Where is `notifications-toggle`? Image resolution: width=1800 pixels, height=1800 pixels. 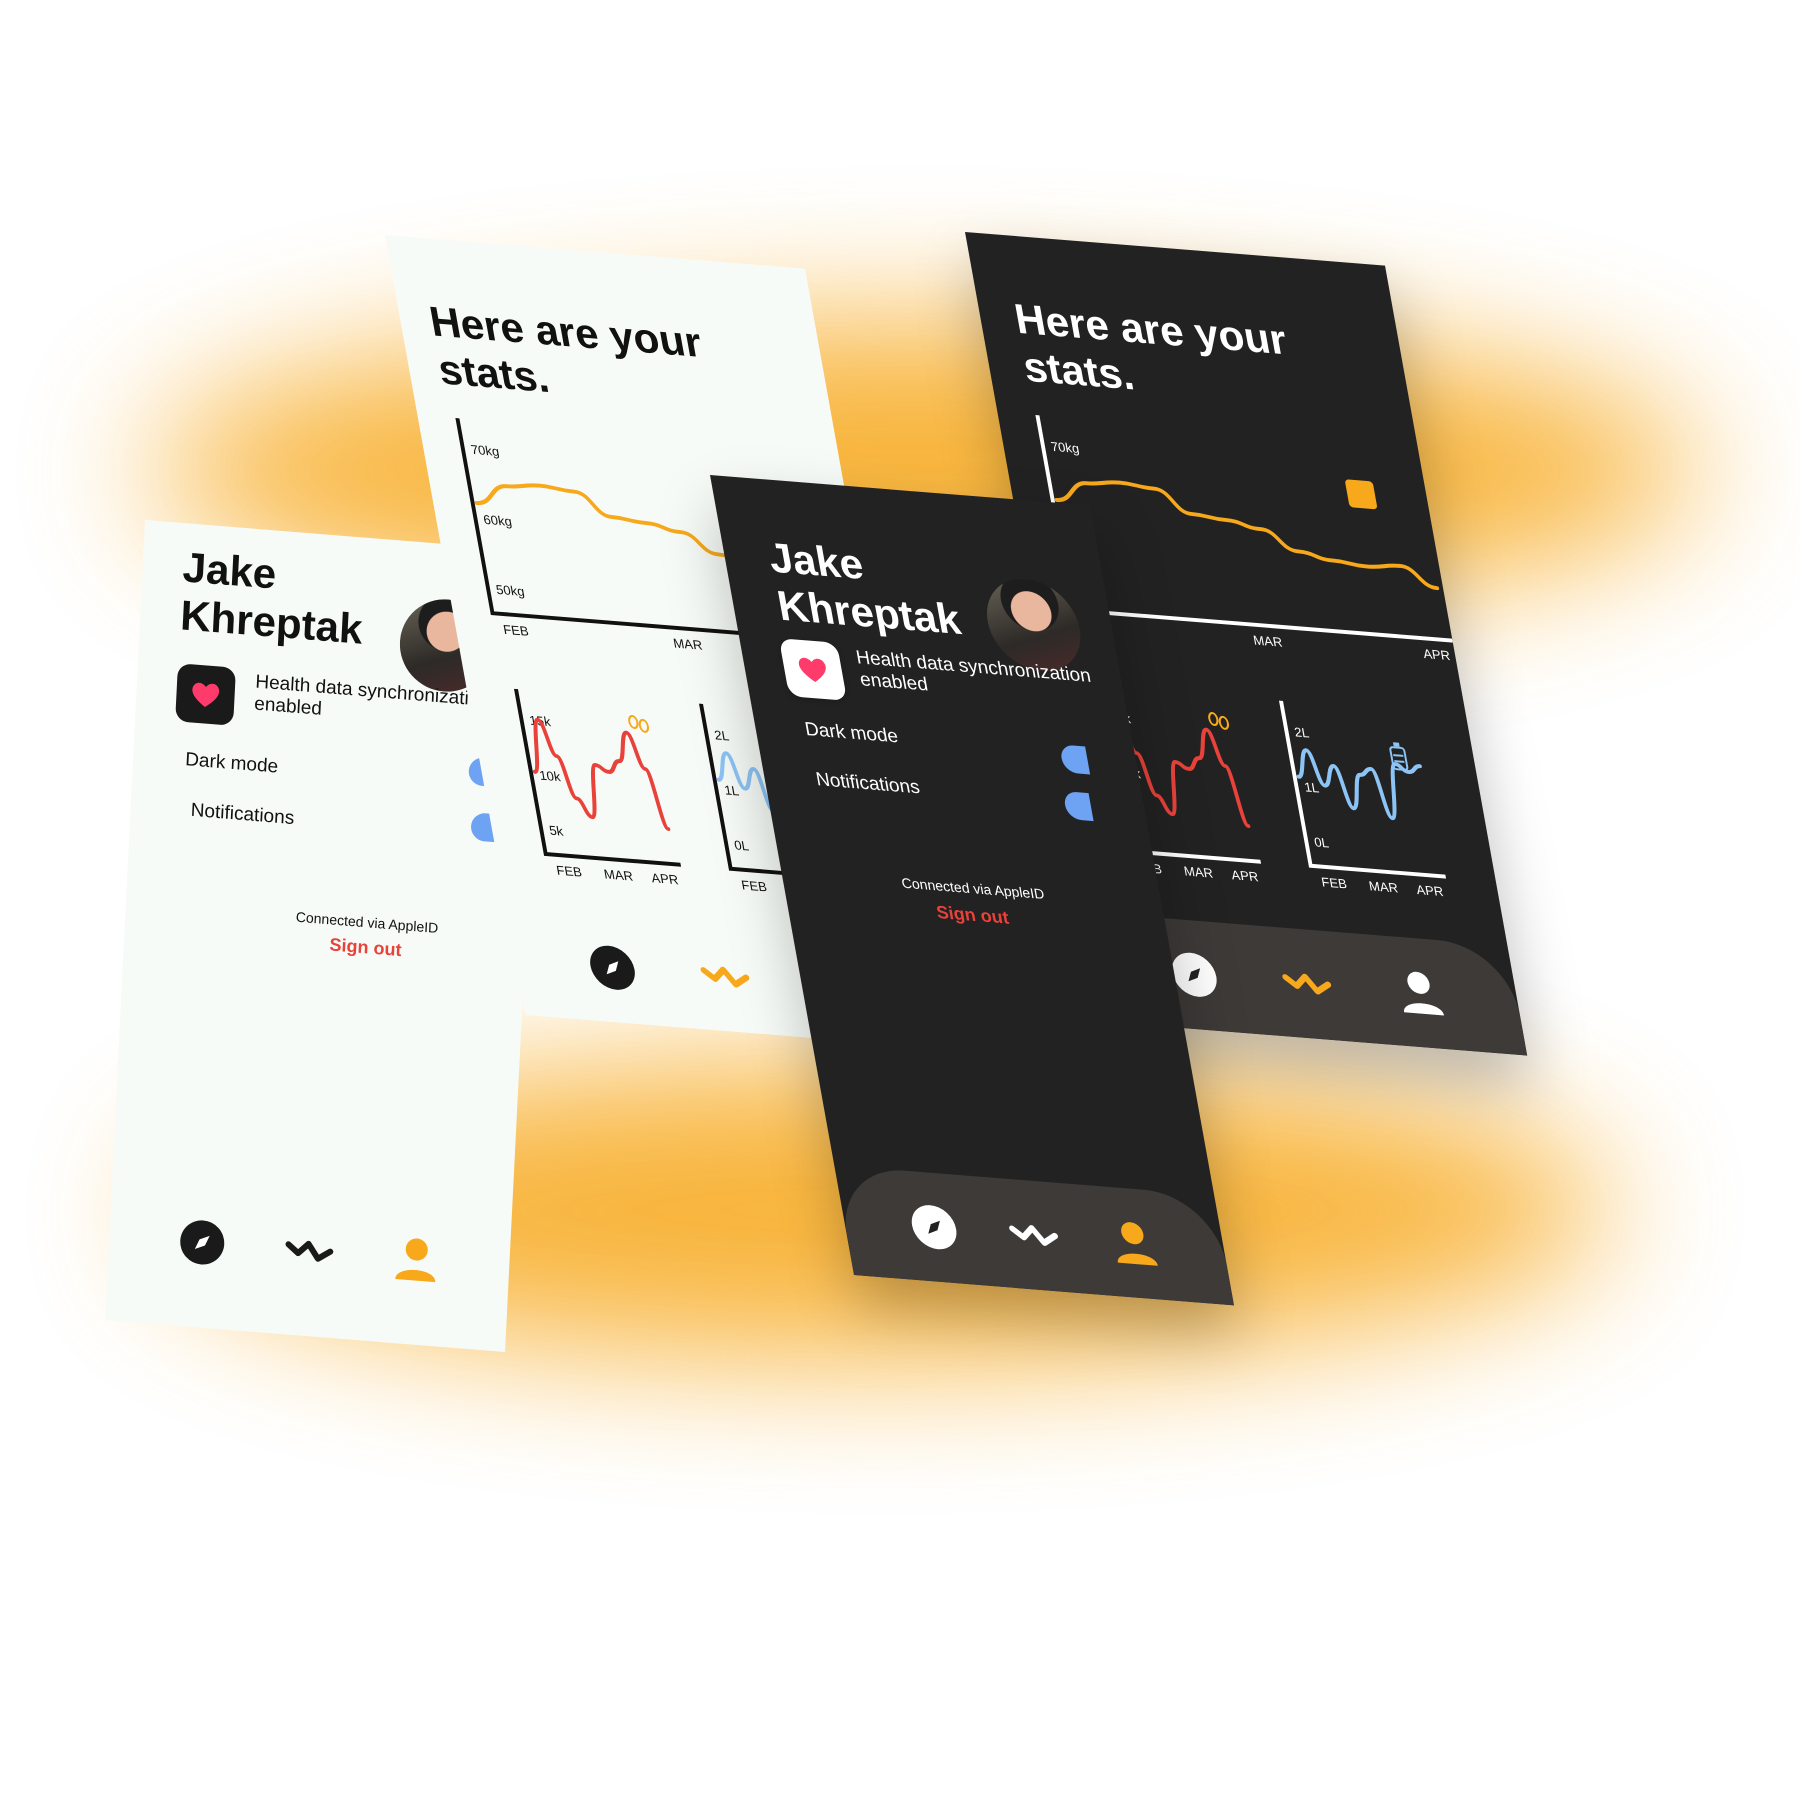 notifications-toggle is located at coordinates (1078, 806).